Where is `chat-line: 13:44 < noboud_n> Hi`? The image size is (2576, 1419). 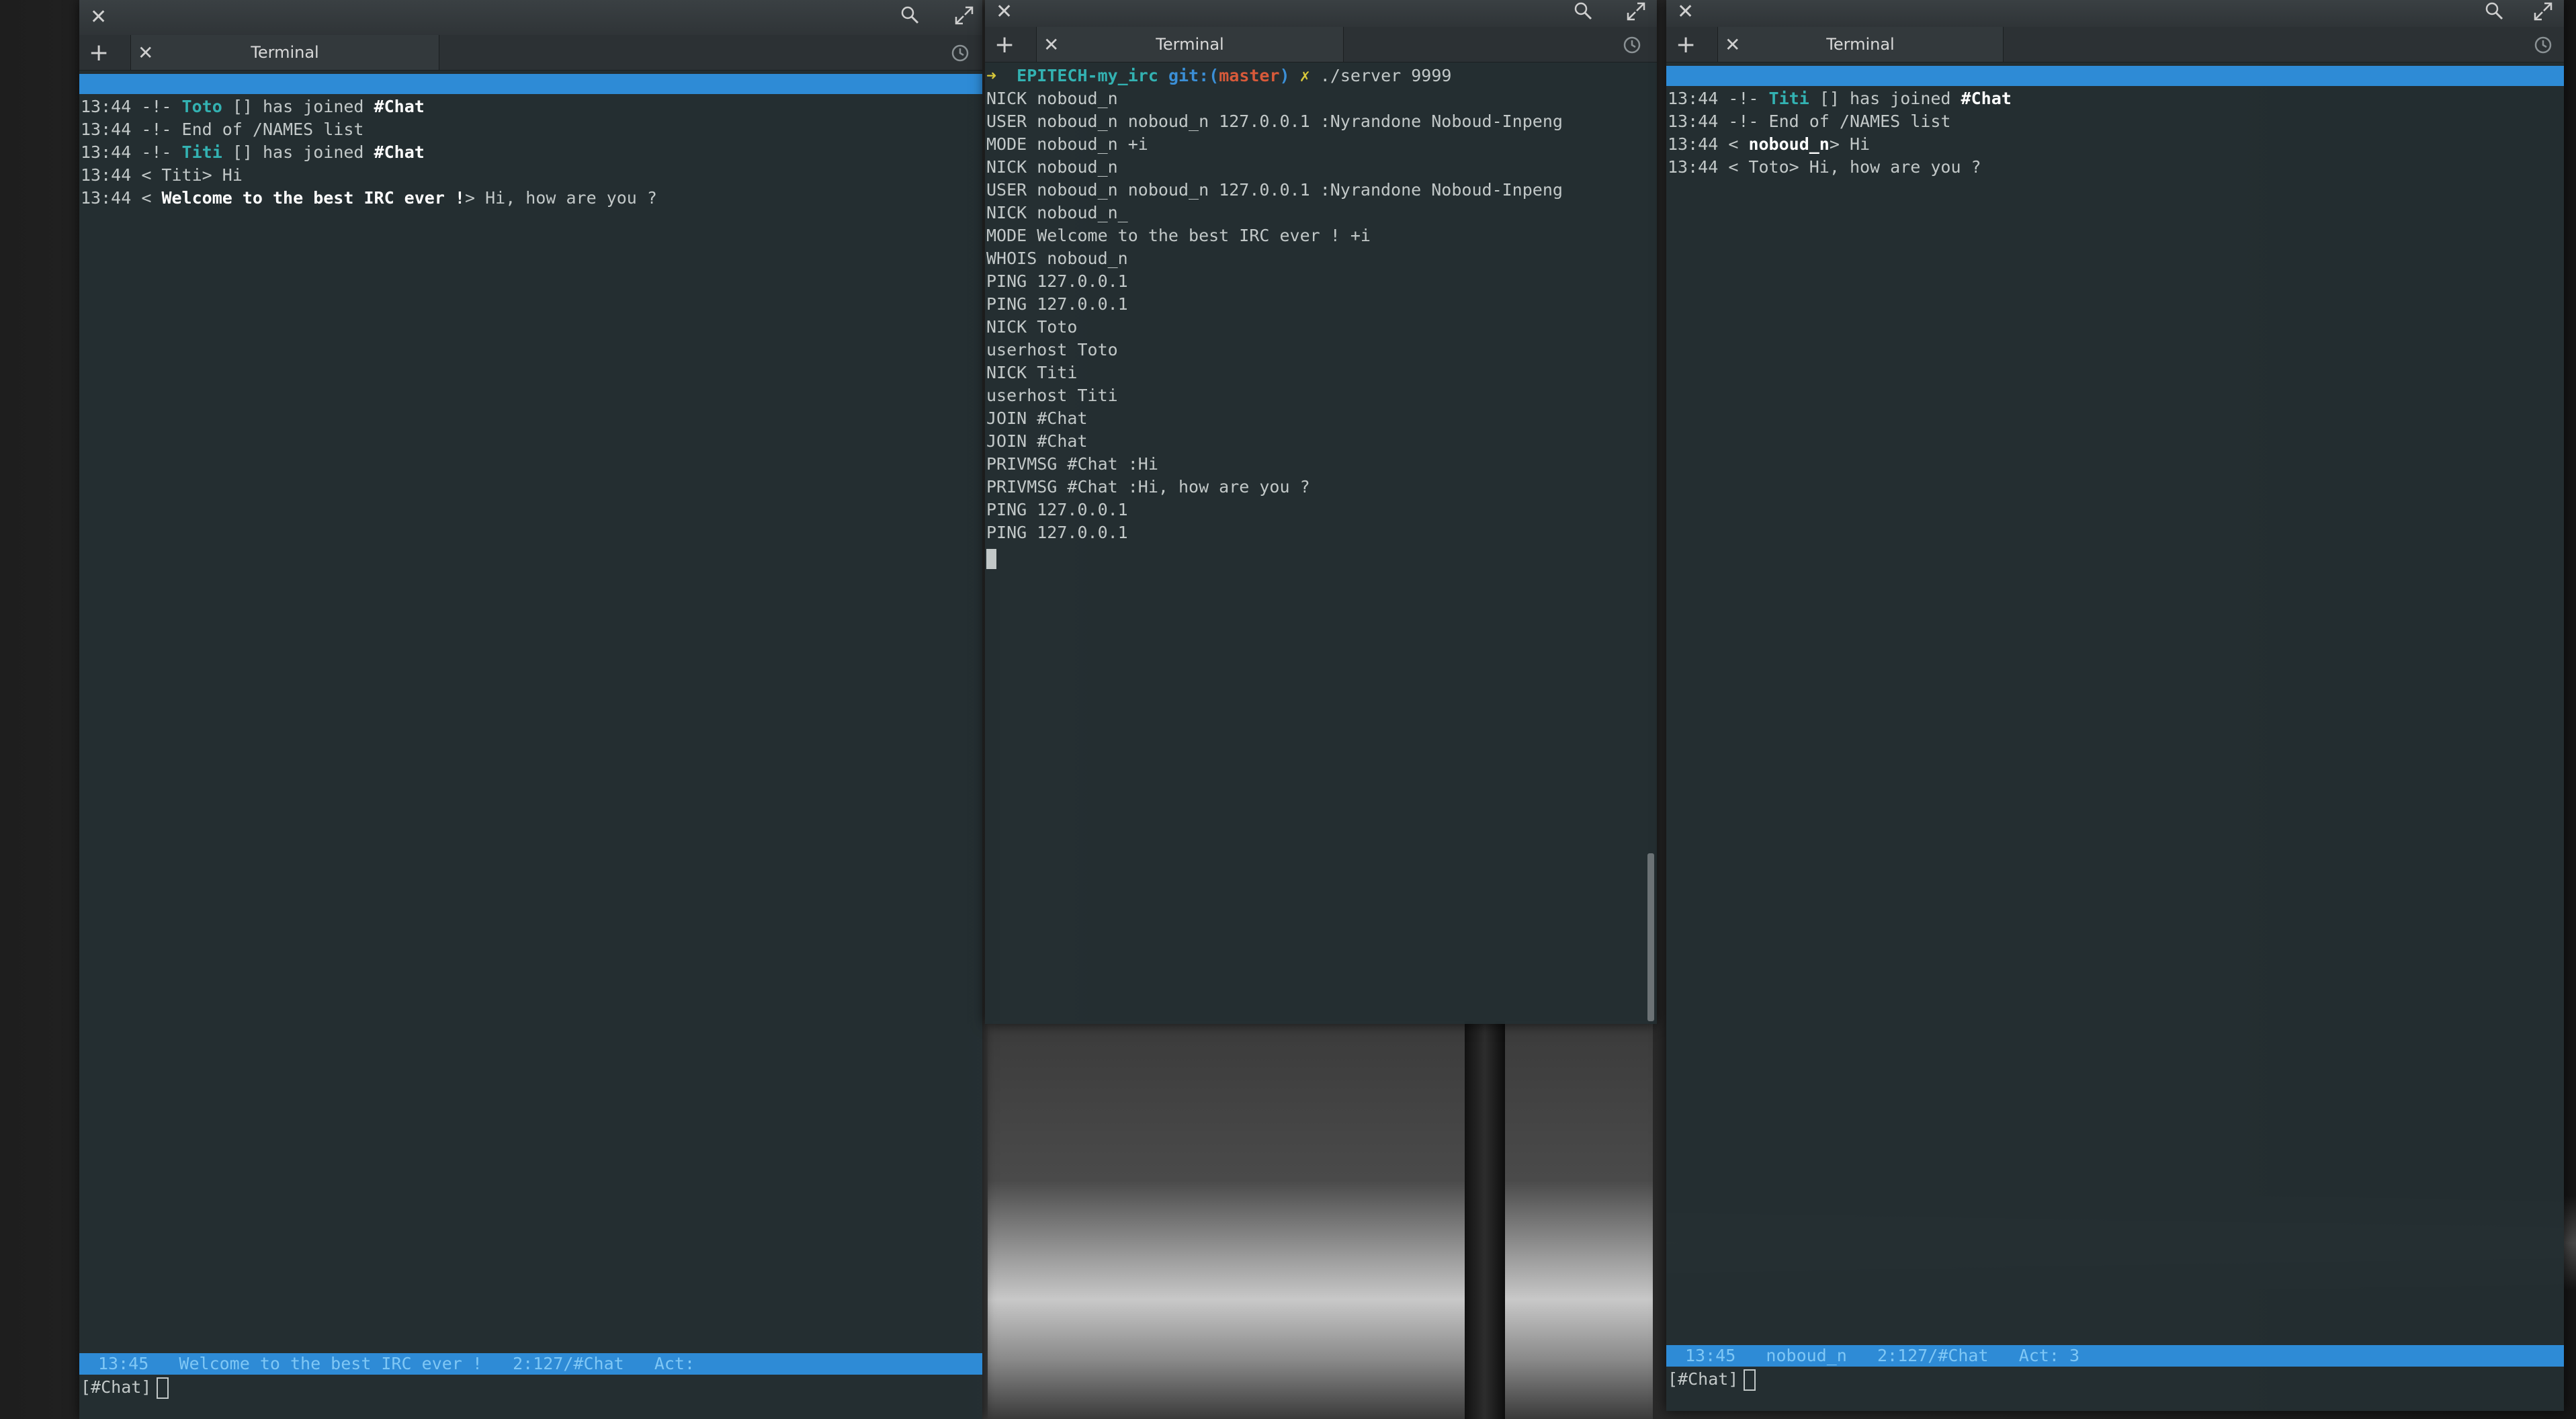 chat-line: 13:44 < noboud_n> Hi is located at coordinates (1769, 144).